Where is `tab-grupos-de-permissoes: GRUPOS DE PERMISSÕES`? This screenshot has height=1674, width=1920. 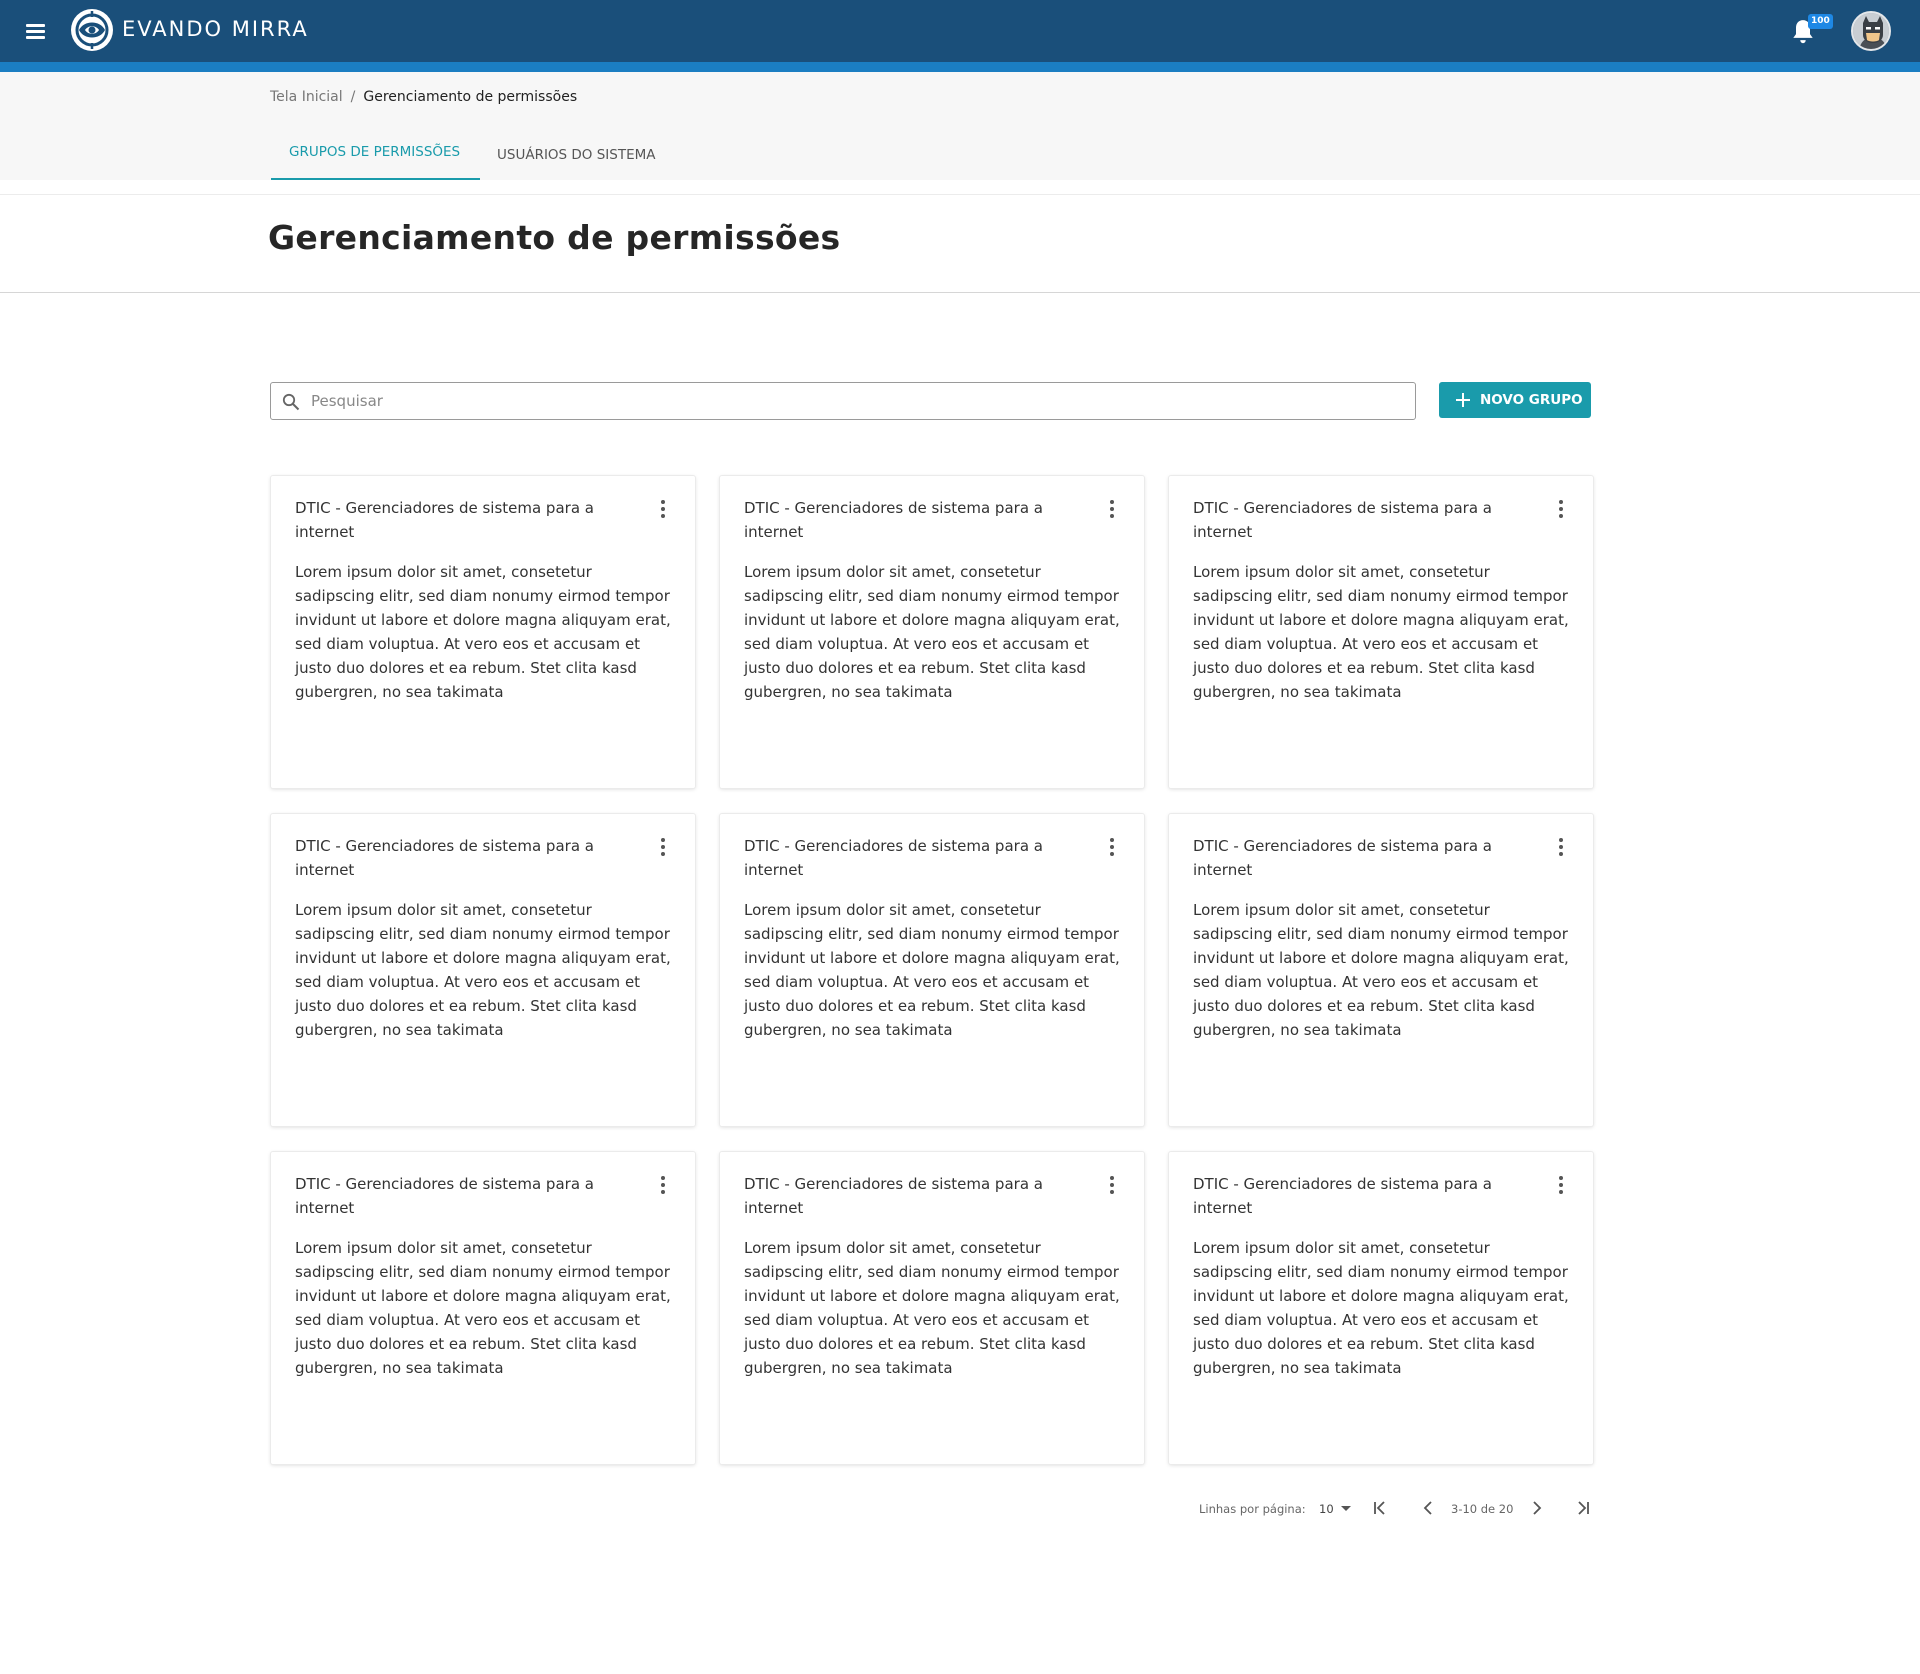
tab-grupos-de-permissoes: GRUPOS DE PERMISSÕES is located at coordinates (375, 152).